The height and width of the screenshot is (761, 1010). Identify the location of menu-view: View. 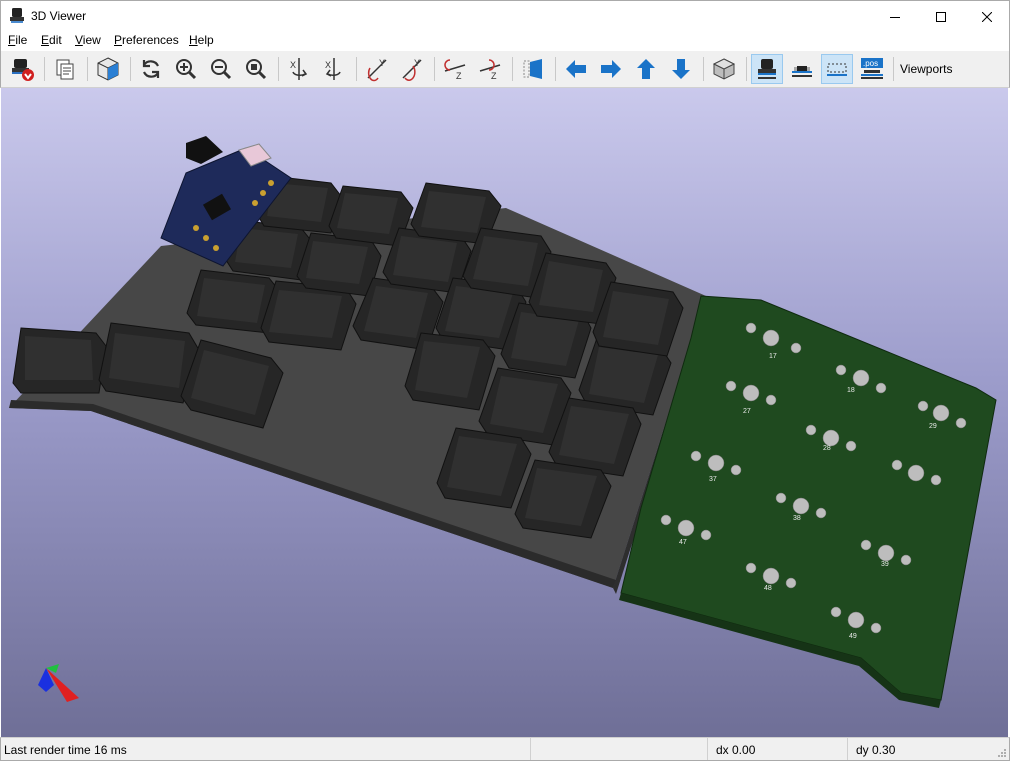
(88, 40).